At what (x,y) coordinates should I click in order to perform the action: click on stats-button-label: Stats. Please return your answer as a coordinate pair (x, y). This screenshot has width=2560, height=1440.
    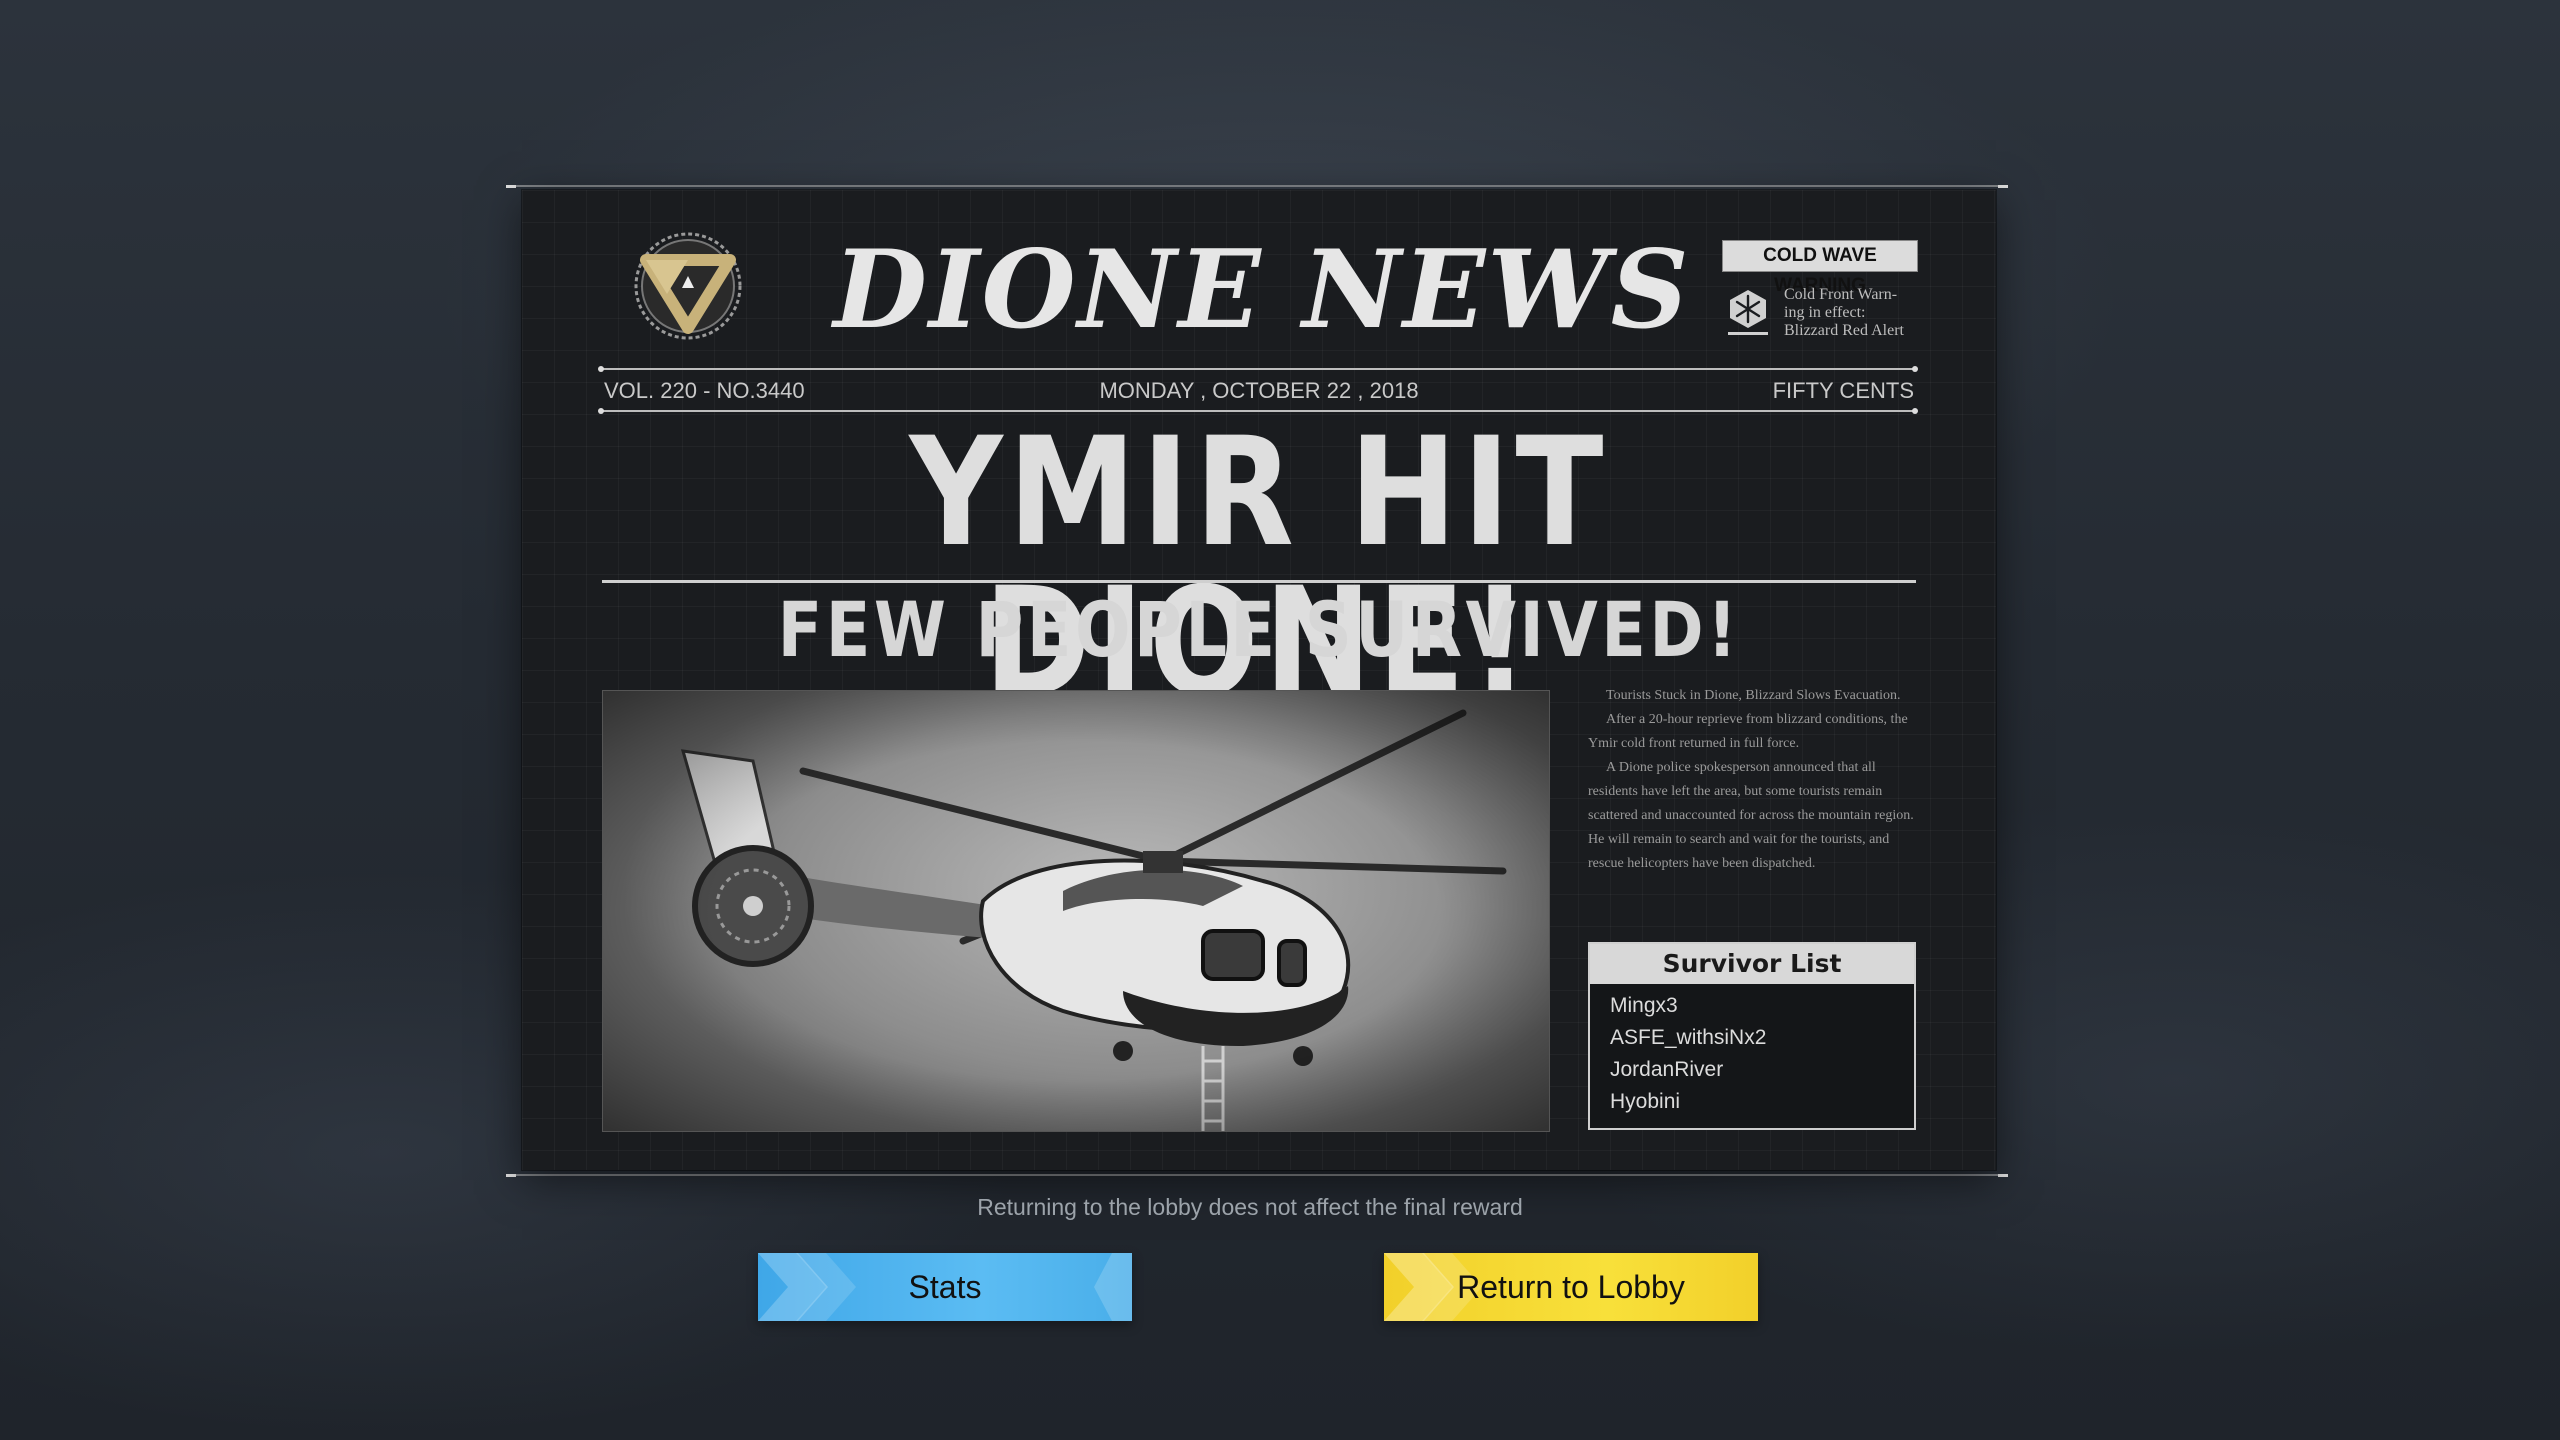
    Looking at the image, I should click on (945, 1287).